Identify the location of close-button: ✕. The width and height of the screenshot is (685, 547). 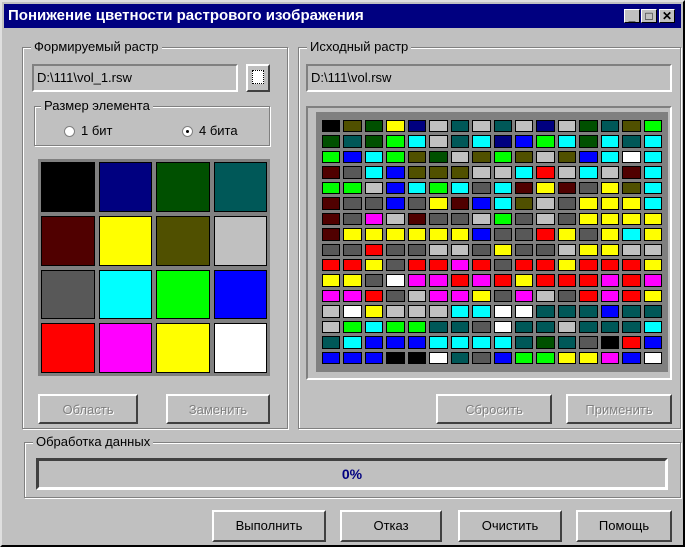
(667, 16).